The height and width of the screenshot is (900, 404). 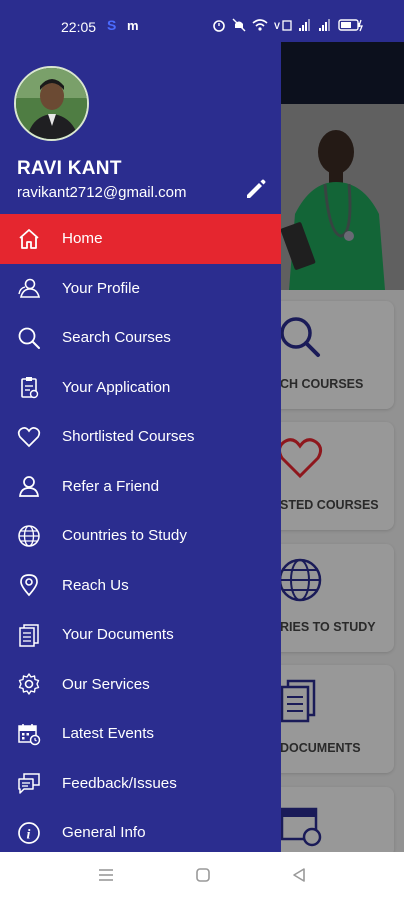 I want to click on pencil-icon, so click(x=256, y=188).